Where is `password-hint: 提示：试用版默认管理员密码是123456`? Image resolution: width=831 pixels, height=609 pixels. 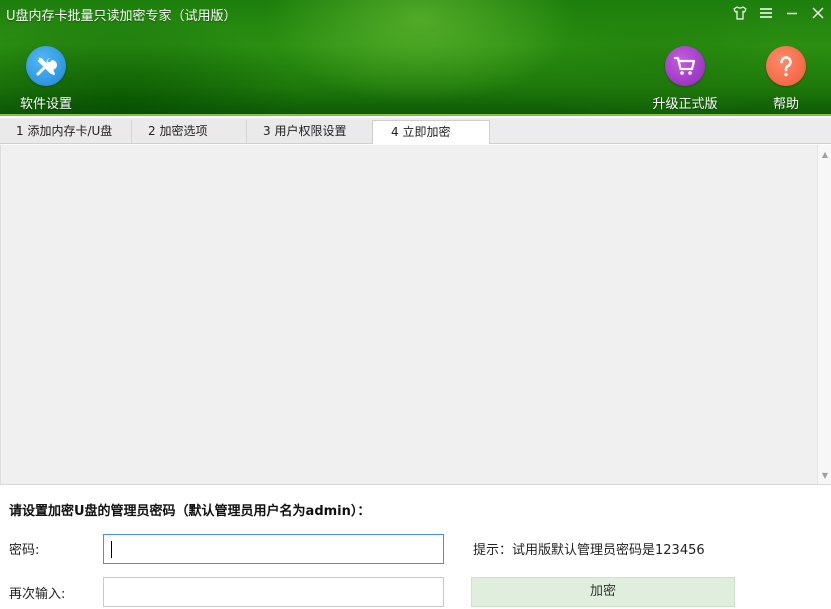 password-hint: 提示：试用版默认管理员密码是123456 is located at coordinates (589, 550).